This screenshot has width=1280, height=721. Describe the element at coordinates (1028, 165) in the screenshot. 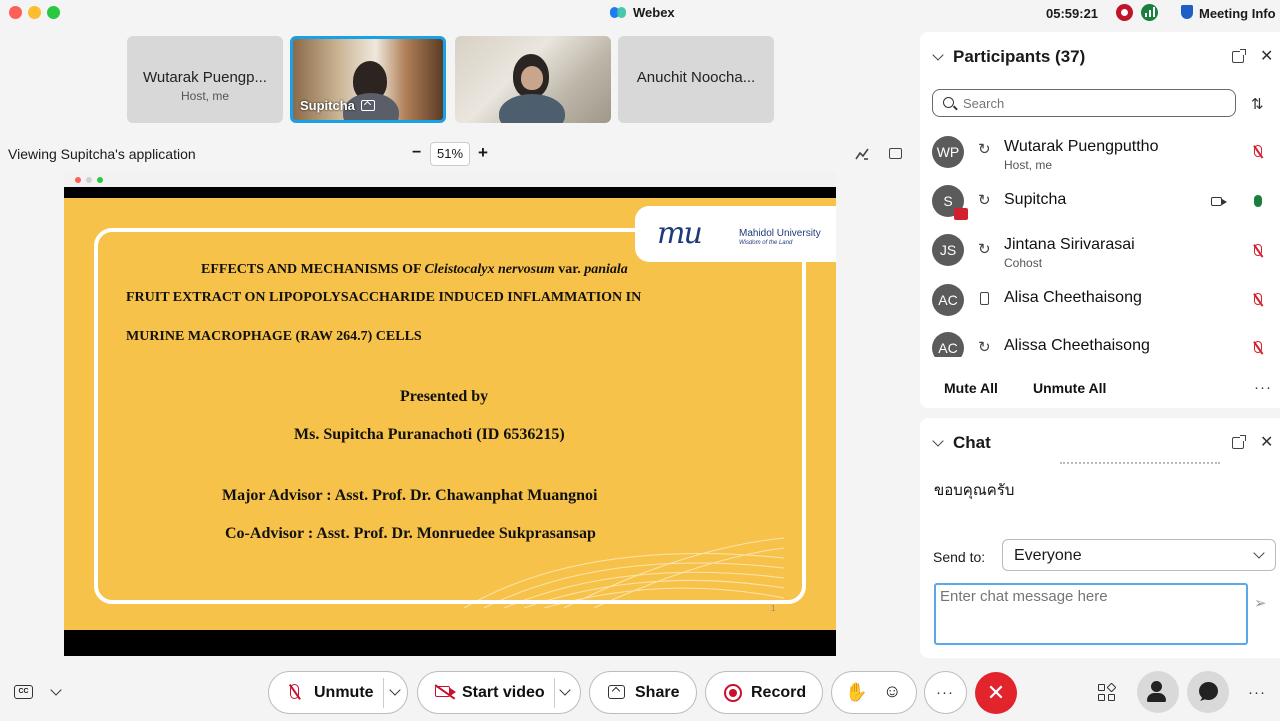

I see `participant-role: Host, me` at that location.